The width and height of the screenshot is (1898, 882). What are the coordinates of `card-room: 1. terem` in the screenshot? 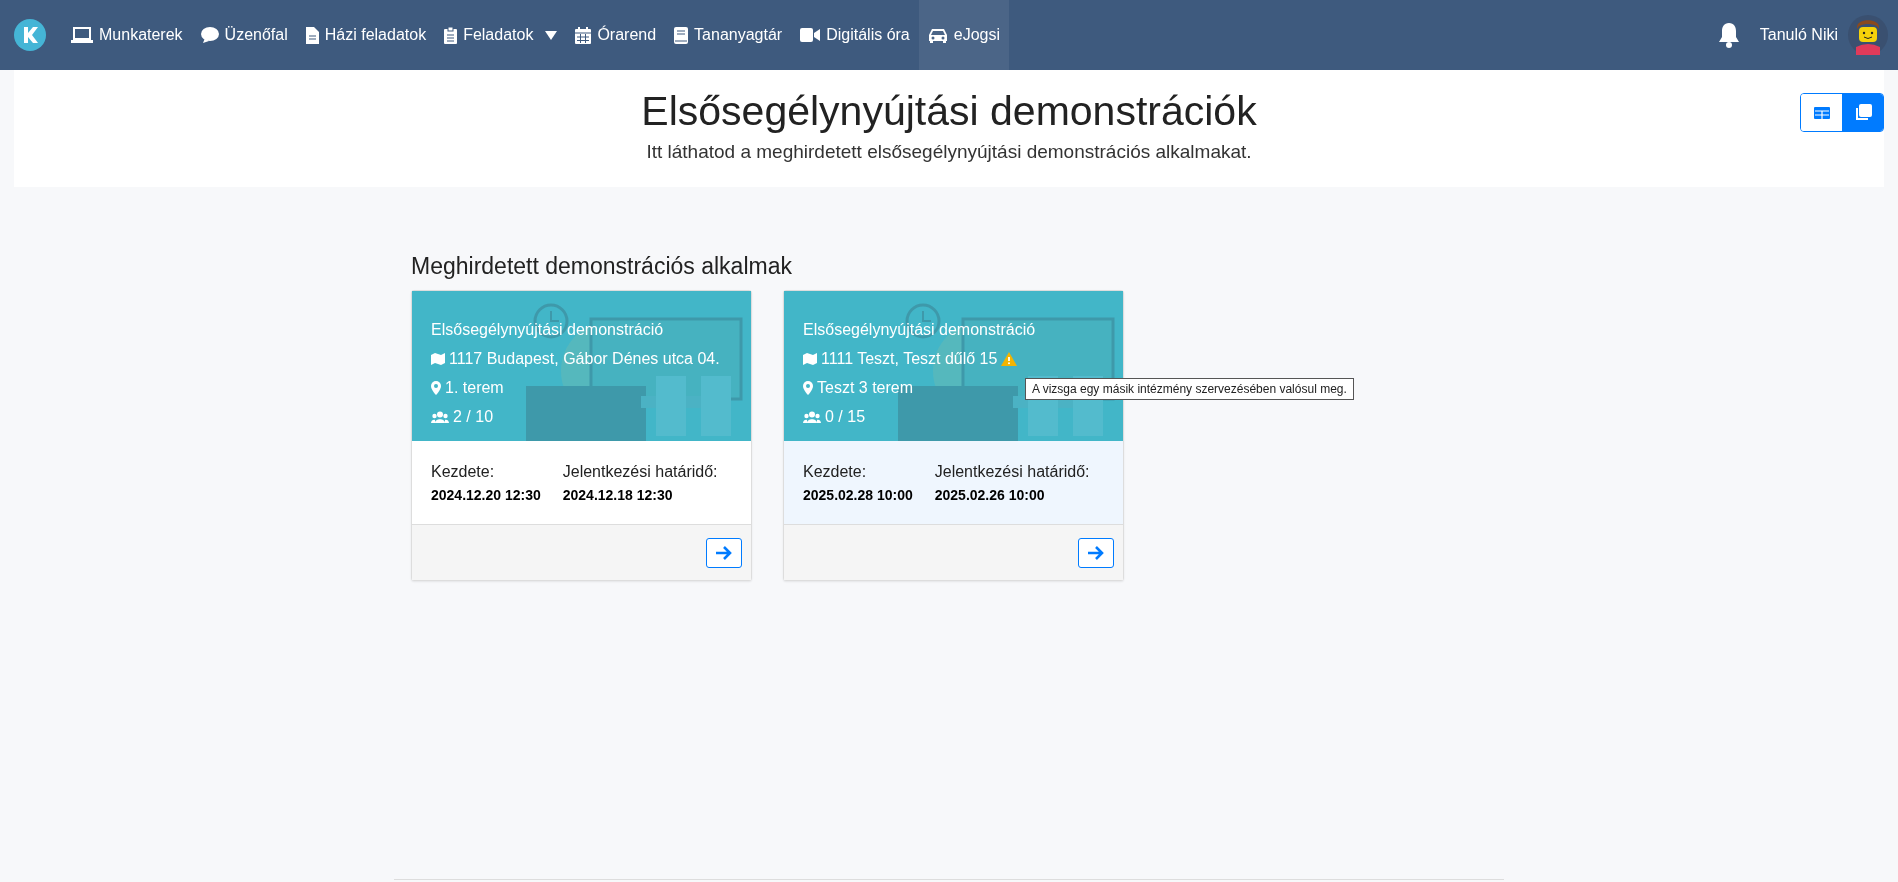 It's located at (474, 387).